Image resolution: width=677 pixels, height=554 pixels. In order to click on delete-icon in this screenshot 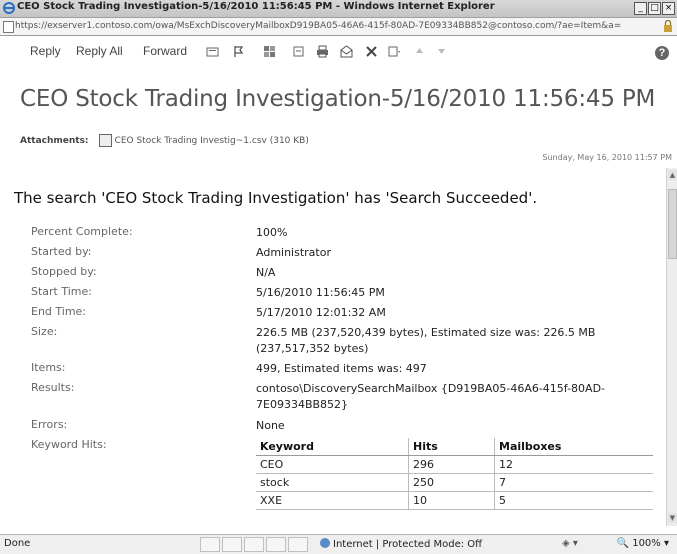, I will do `click(371, 51)`.